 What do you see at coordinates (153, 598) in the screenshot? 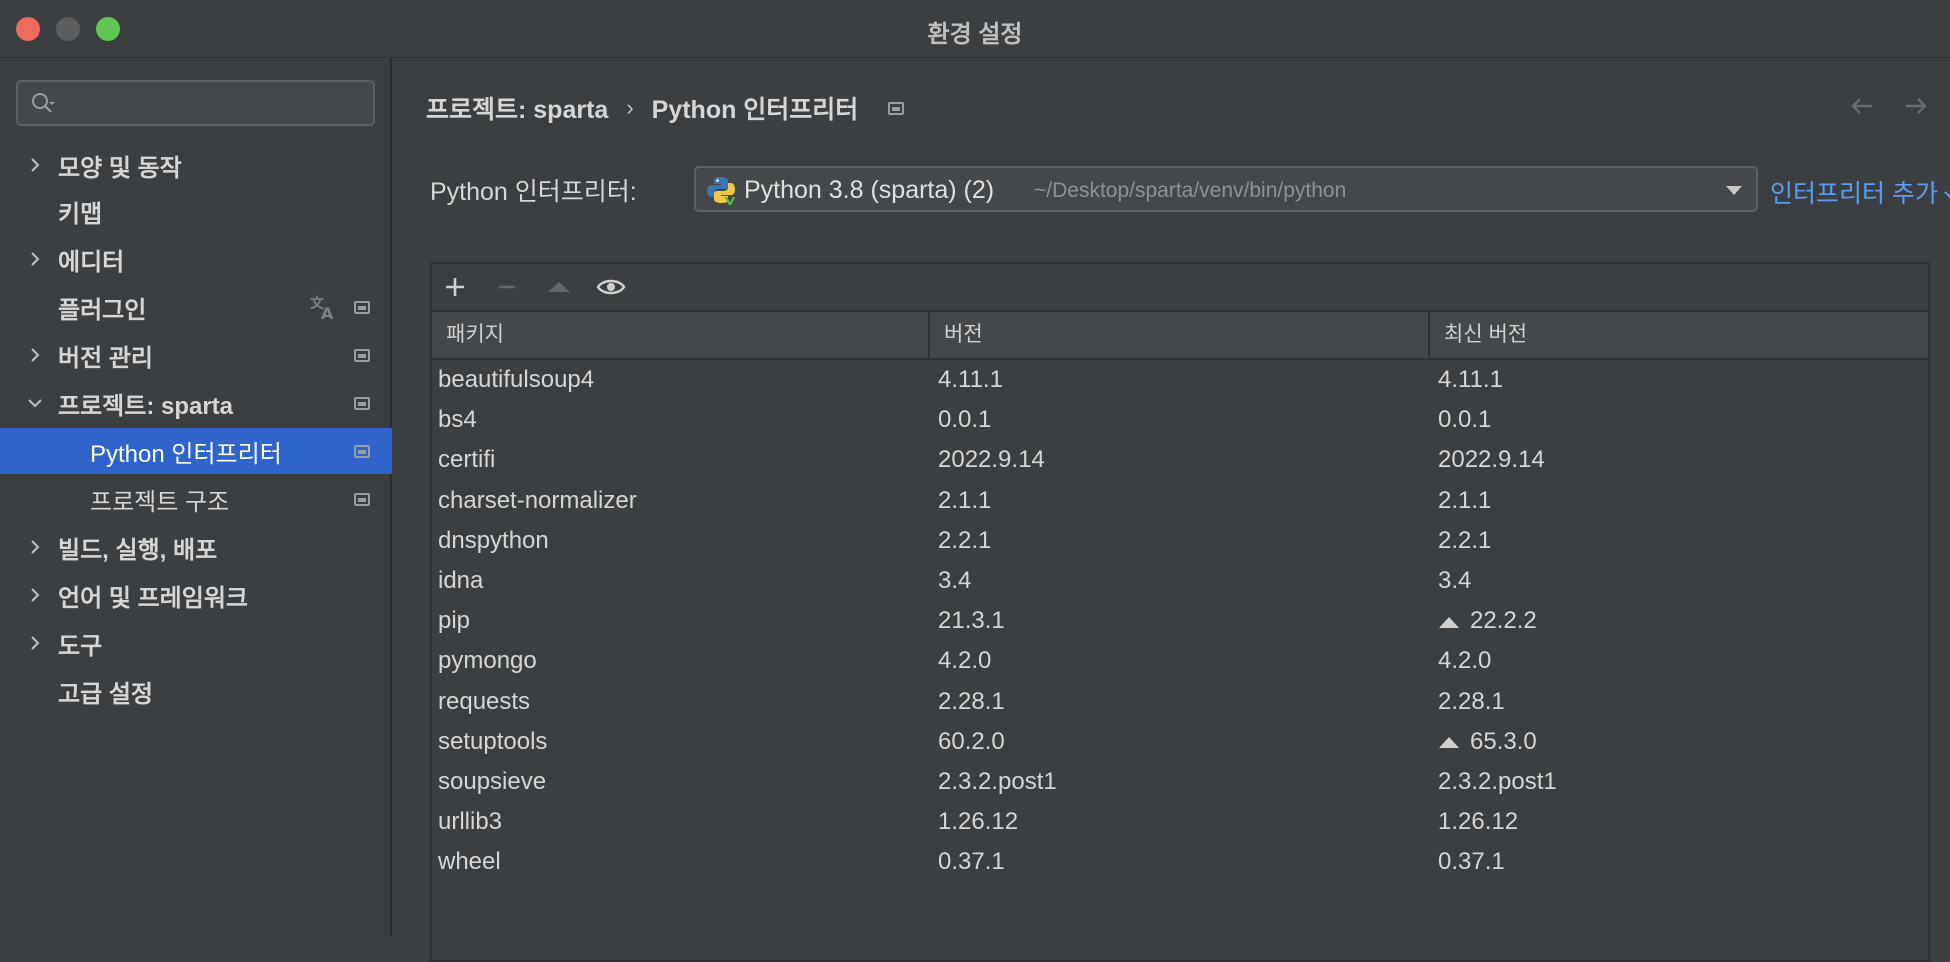
I see `sidebar-item-label: 언어 및 프레임워크` at bounding box center [153, 598].